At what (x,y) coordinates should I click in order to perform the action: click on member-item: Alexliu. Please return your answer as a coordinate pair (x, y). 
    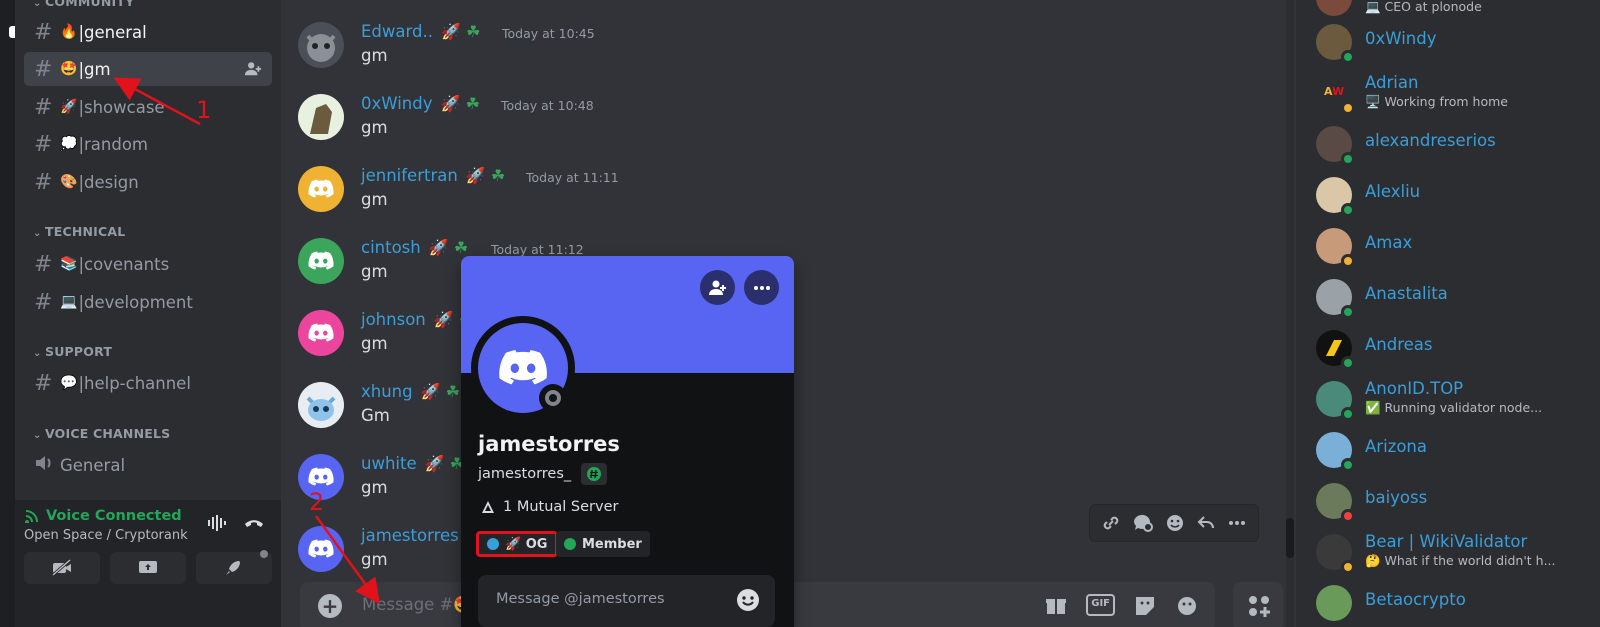
    Looking at the image, I should click on (1456, 197).